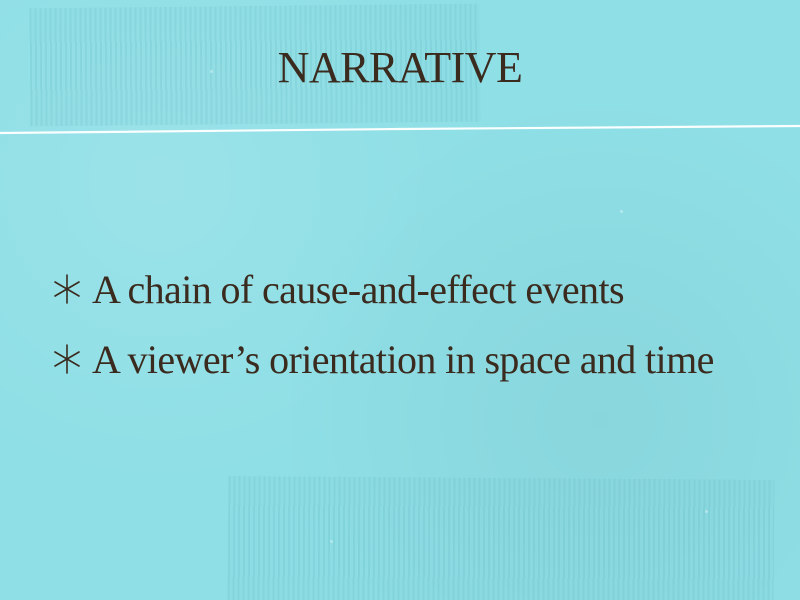 This screenshot has height=600, width=800. I want to click on bullet-item: A chain of cause-and-effect events, so click(400, 290).